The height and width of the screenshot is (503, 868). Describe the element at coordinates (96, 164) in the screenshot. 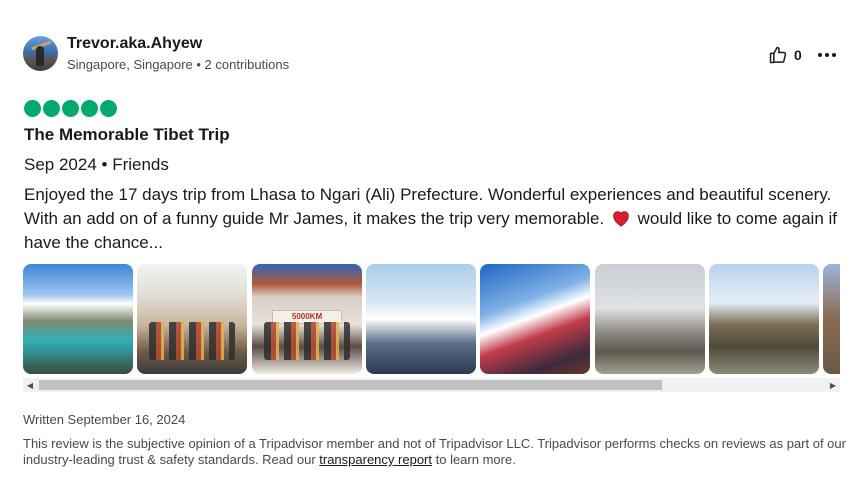

I see `trip-info: Sep 2024 • Friends` at that location.